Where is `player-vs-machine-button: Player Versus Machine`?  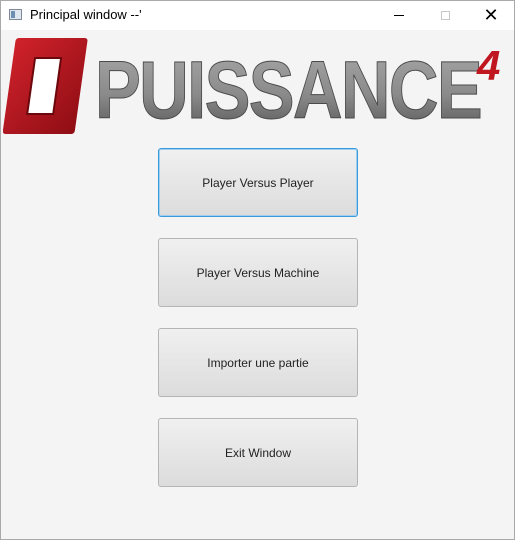 player-vs-machine-button: Player Versus Machine is located at coordinates (258, 272).